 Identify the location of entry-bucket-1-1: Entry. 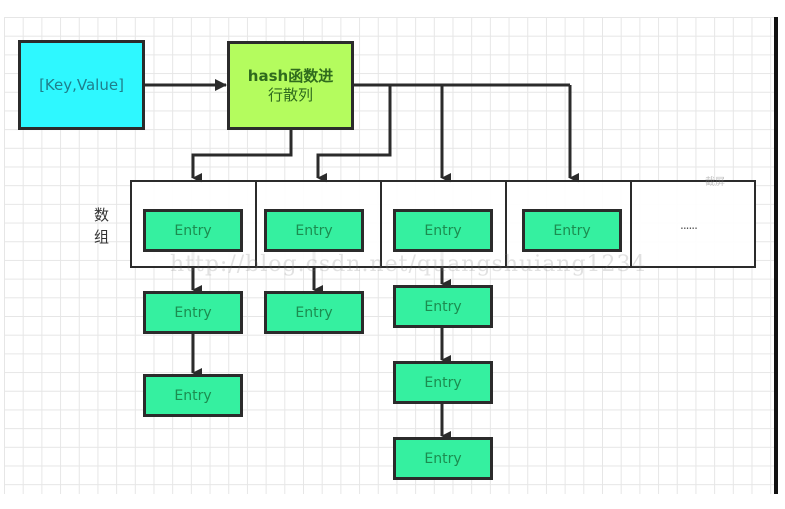
(314, 312).